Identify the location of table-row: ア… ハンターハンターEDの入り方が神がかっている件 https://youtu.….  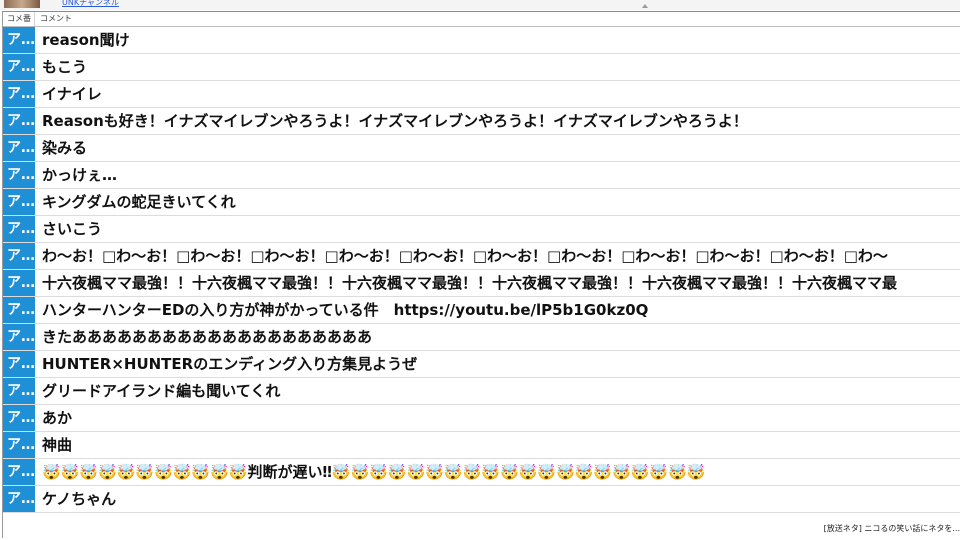
(481, 310).